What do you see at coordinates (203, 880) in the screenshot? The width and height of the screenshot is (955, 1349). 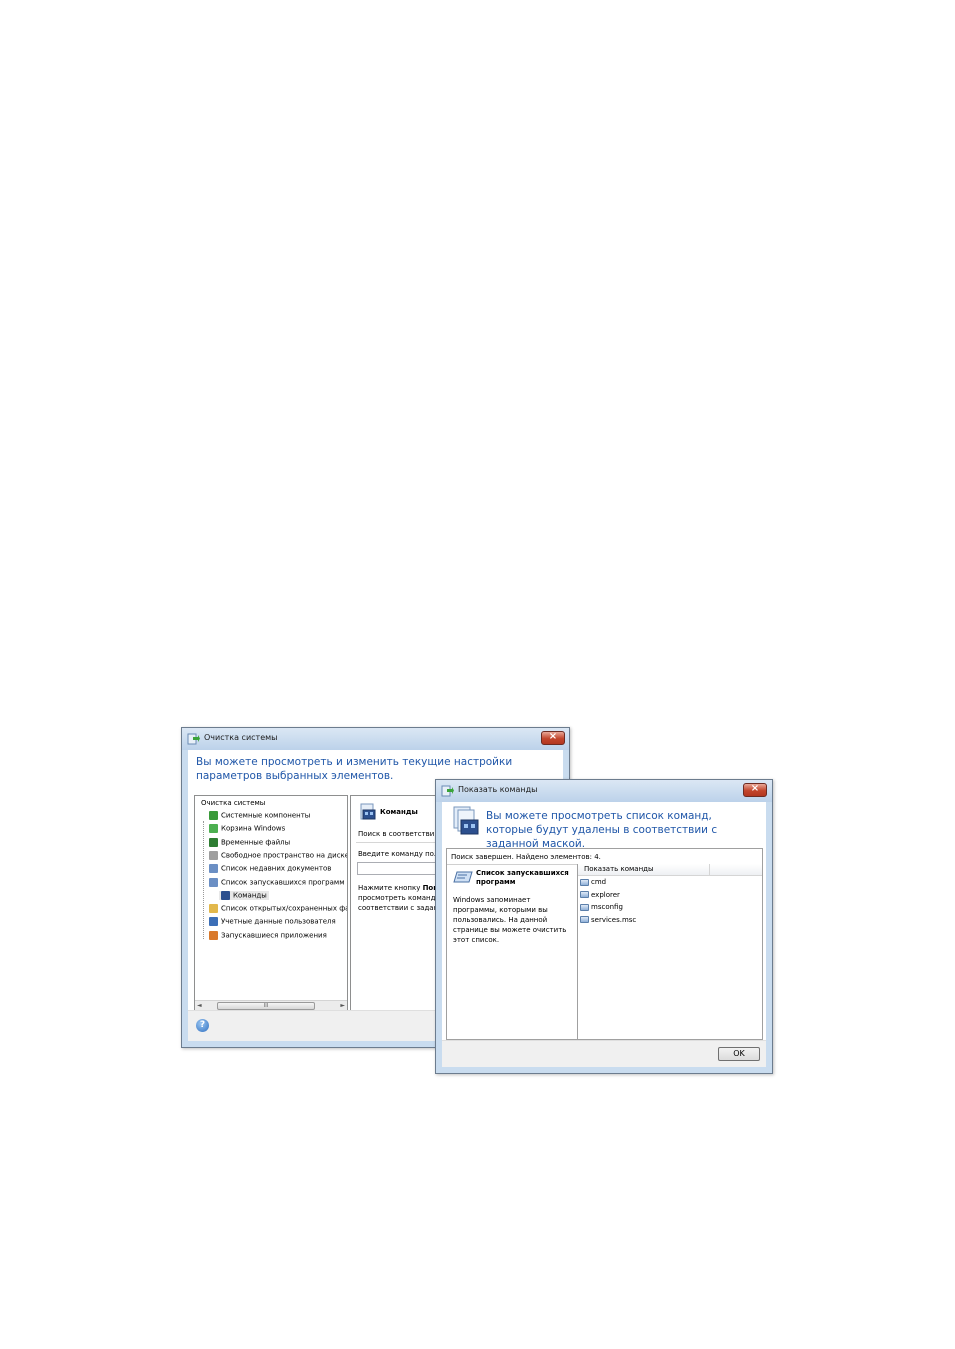 I see `tree-connector` at bounding box center [203, 880].